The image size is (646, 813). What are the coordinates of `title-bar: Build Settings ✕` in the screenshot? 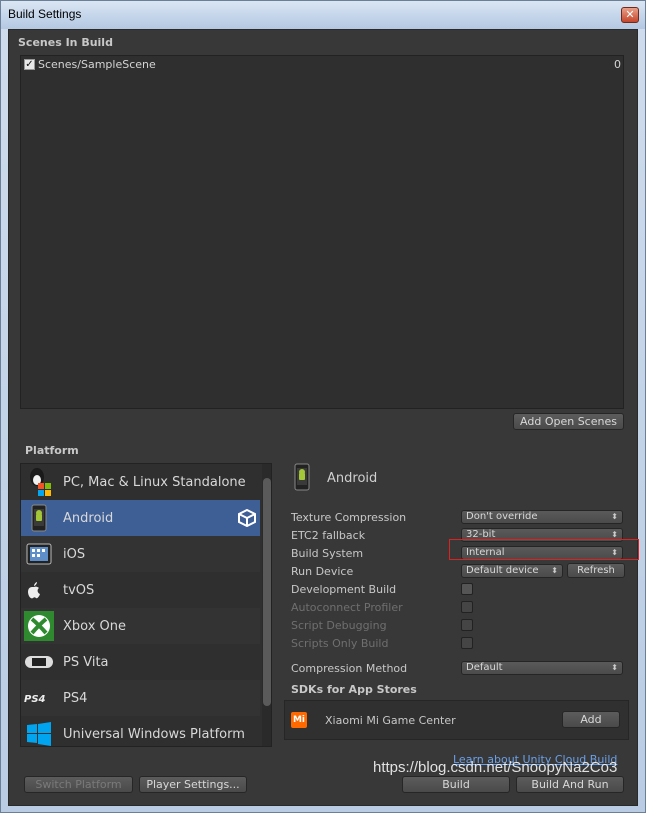 It's located at (323, 15).